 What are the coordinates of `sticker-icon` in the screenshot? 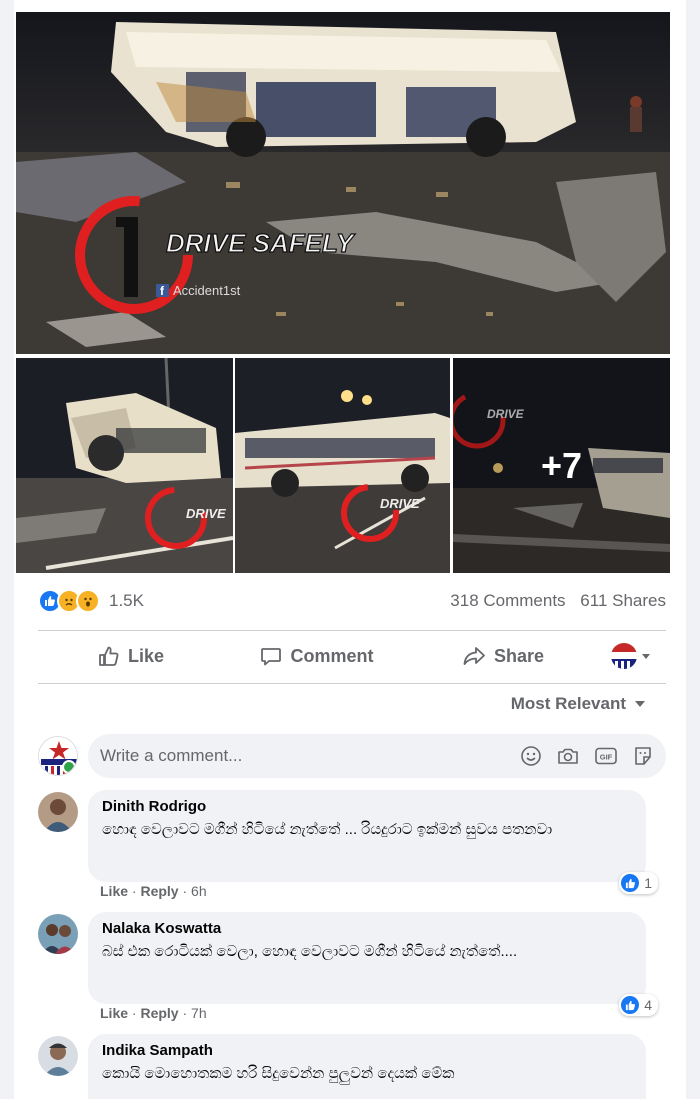 It's located at (643, 756).